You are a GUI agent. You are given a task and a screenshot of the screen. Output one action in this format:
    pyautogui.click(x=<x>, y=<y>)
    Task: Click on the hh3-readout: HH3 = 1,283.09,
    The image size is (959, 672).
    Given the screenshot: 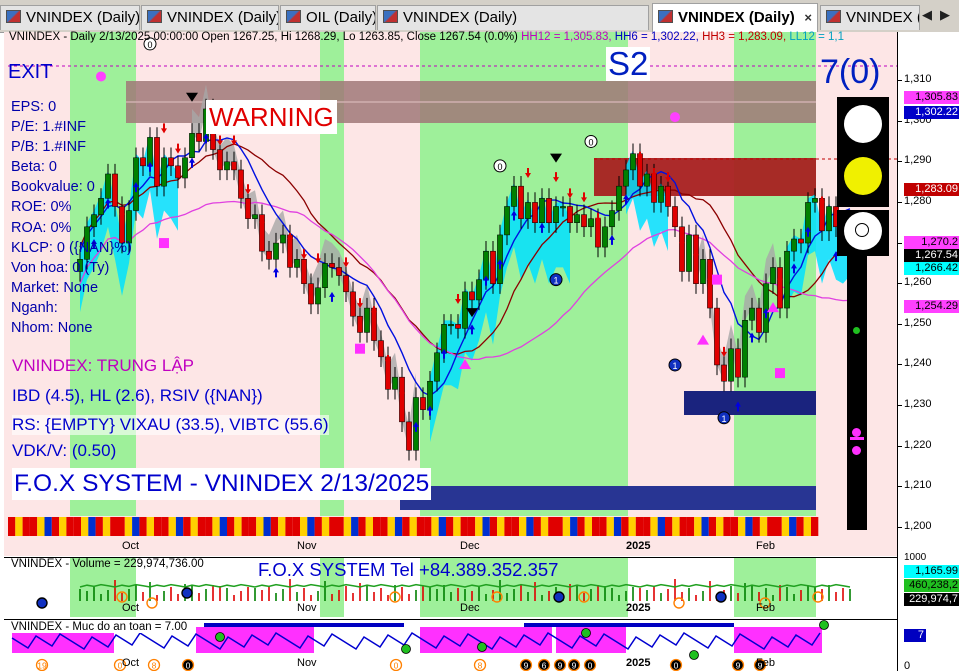 What is the action you would take?
    pyautogui.click(x=744, y=37)
    